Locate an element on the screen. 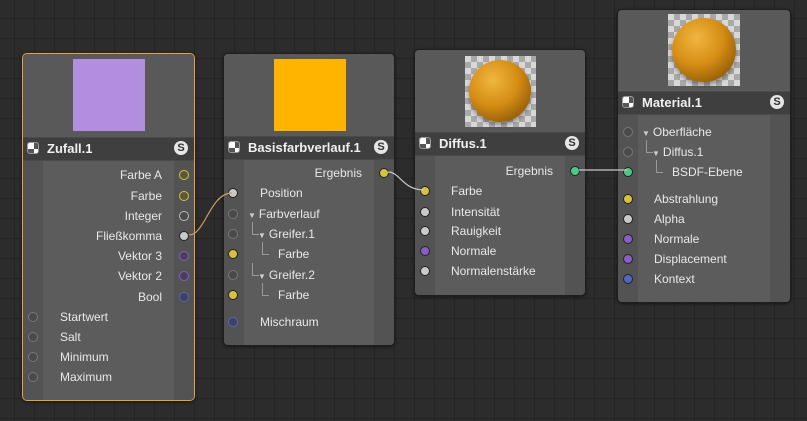  input-port-intensitaet is located at coordinates (425, 212).